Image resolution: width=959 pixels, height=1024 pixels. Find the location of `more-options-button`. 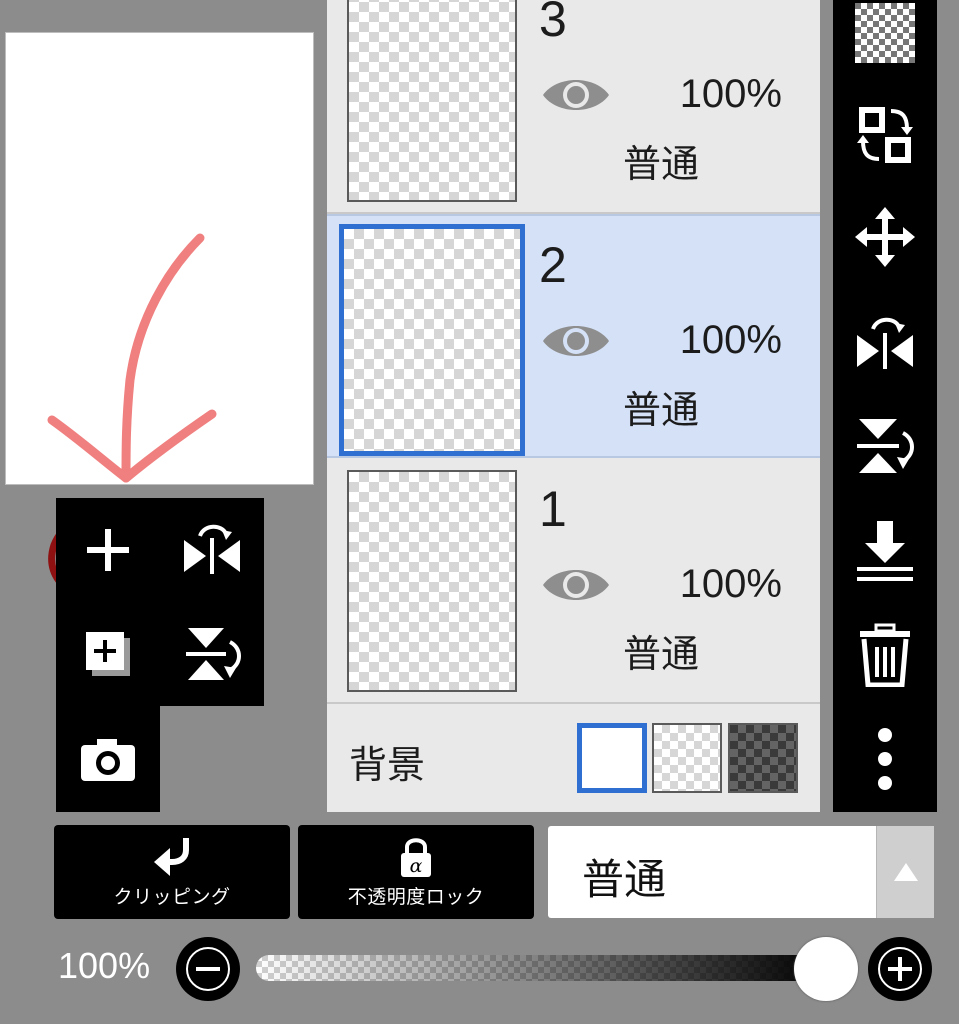

more-options-button is located at coordinates (885, 759).